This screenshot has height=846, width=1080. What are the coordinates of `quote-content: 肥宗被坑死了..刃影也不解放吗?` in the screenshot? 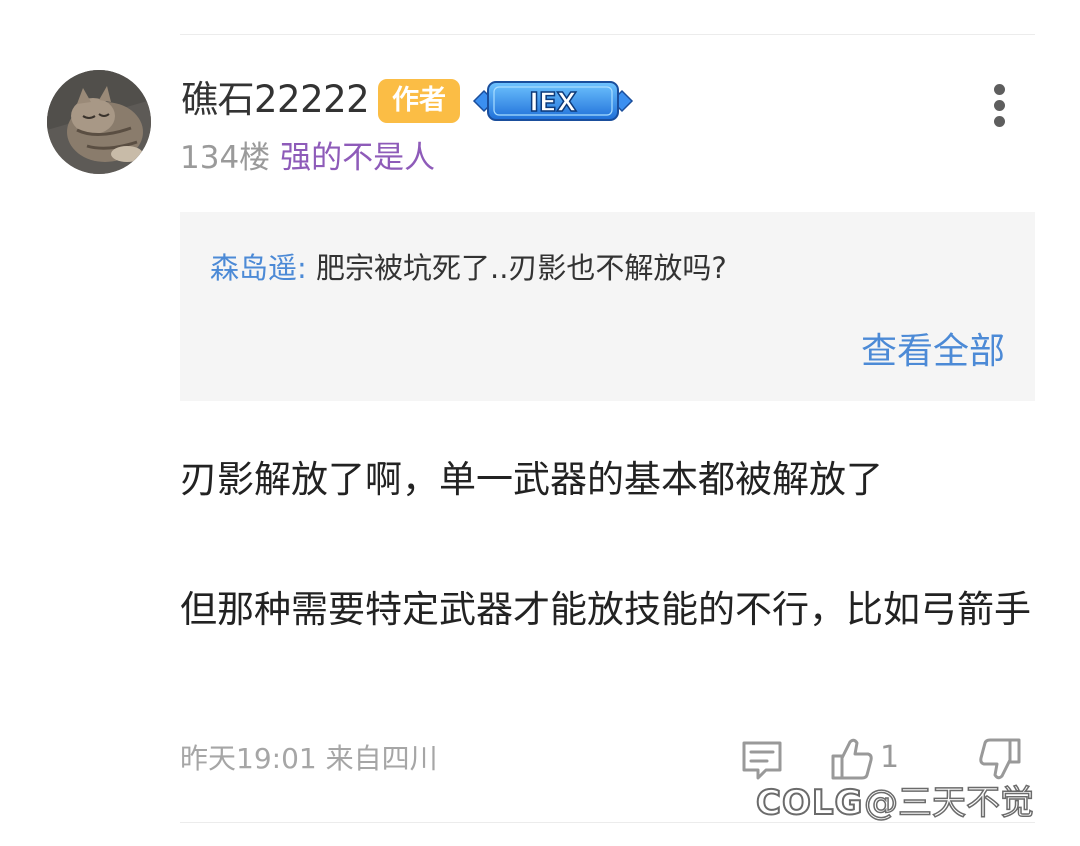 It's located at (521, 268).